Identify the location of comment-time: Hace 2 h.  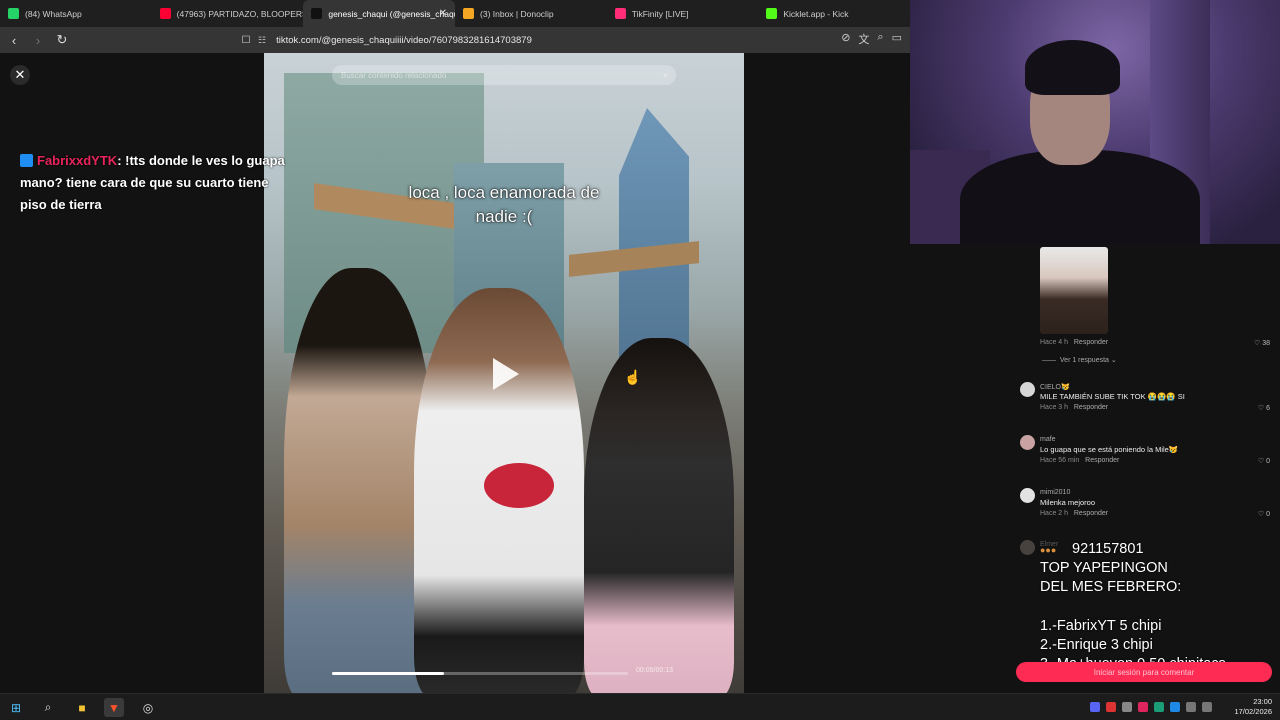
(1054, 513).